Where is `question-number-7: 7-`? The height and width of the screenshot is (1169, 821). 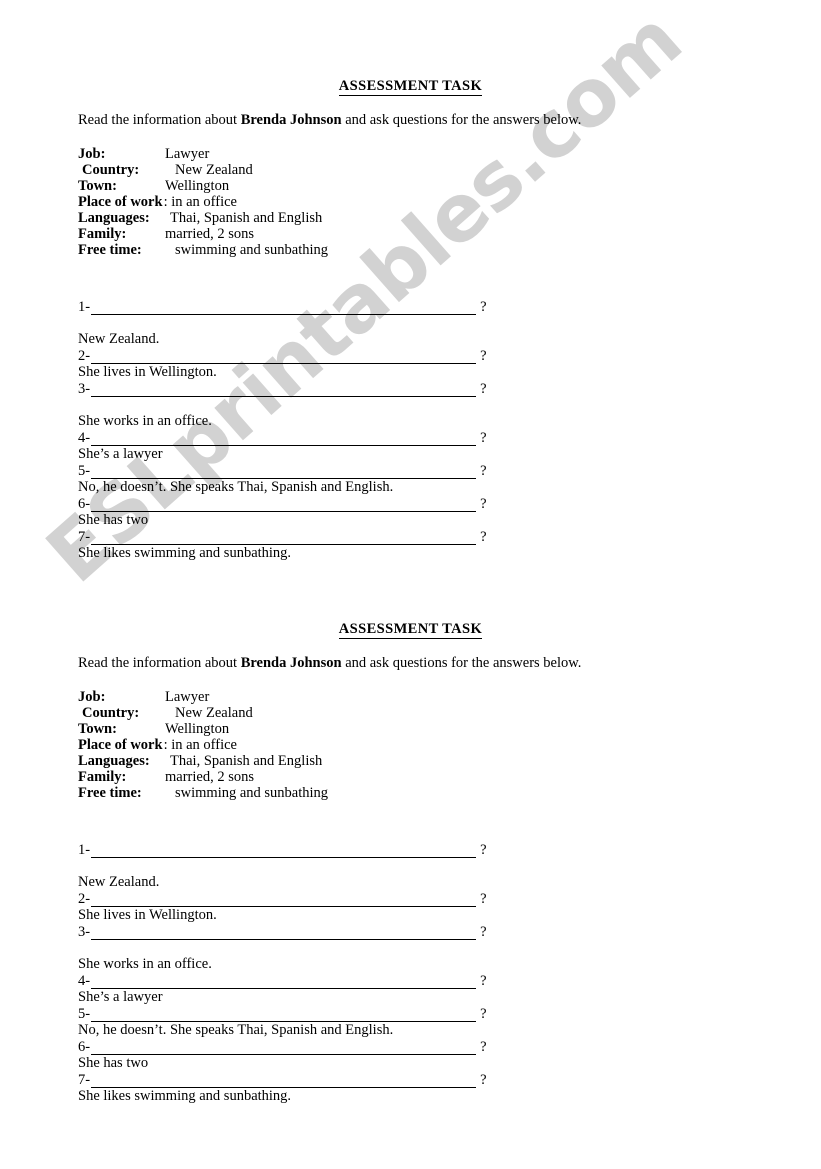 question-number-7: 7- is located at coordinates (84, 1080).